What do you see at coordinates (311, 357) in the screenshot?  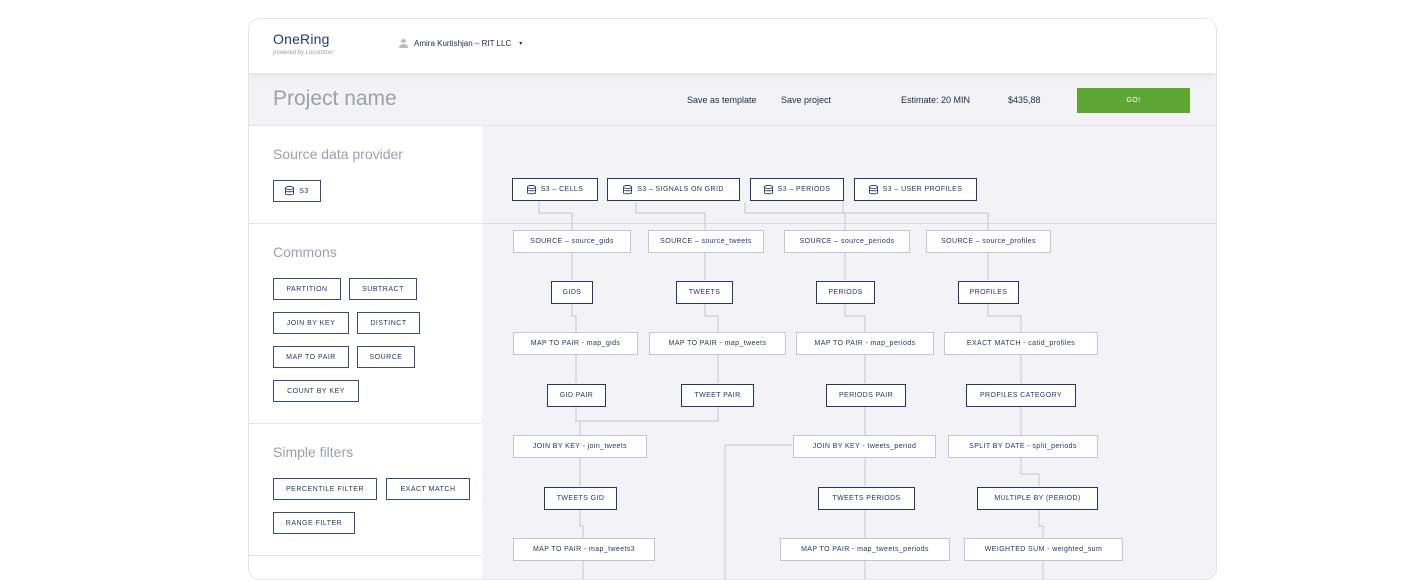 I see `tool-map-to-pair: MAP TO PAIR` at bounding box center [311, 357].